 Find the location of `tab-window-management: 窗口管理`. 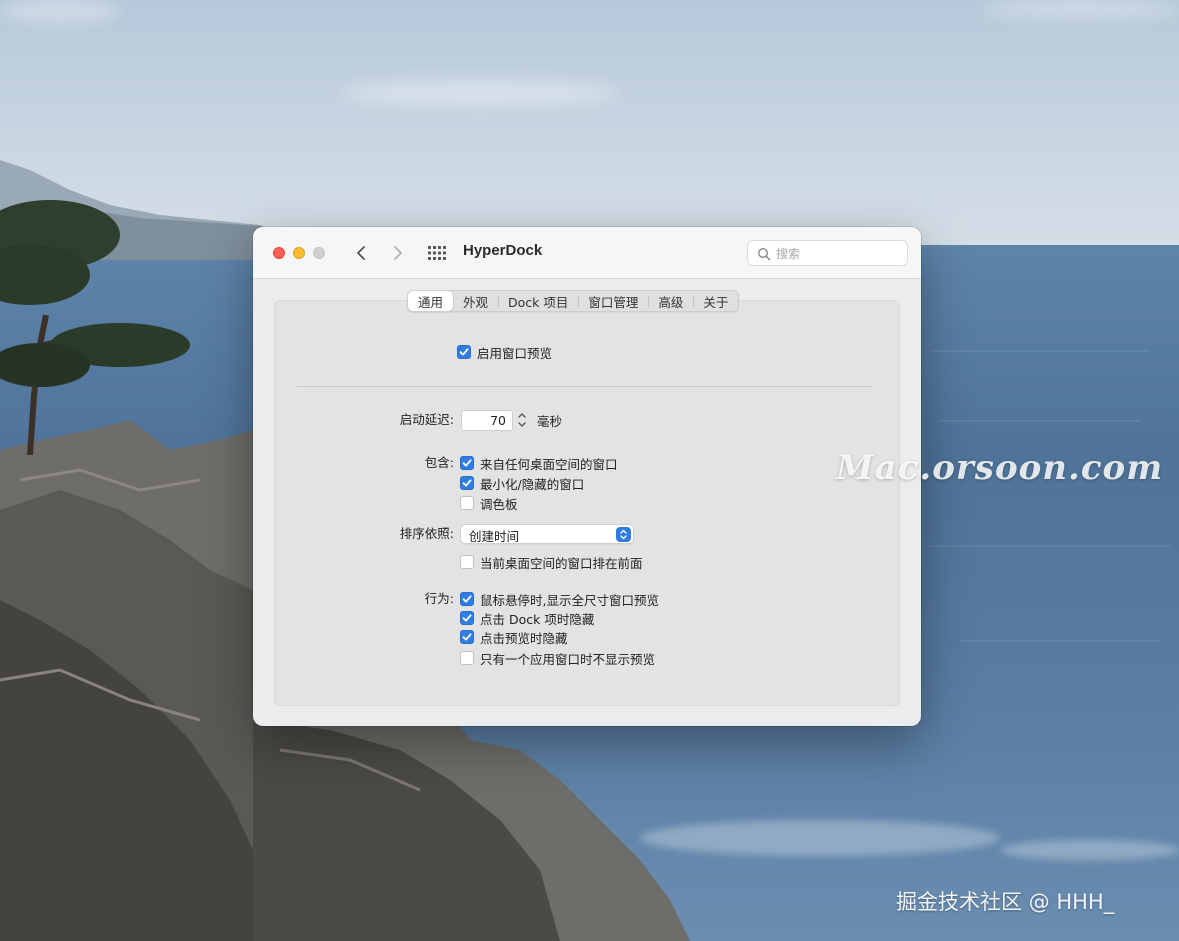

tab-window-management: 窗口管理 is located at coordinates (613, 301).